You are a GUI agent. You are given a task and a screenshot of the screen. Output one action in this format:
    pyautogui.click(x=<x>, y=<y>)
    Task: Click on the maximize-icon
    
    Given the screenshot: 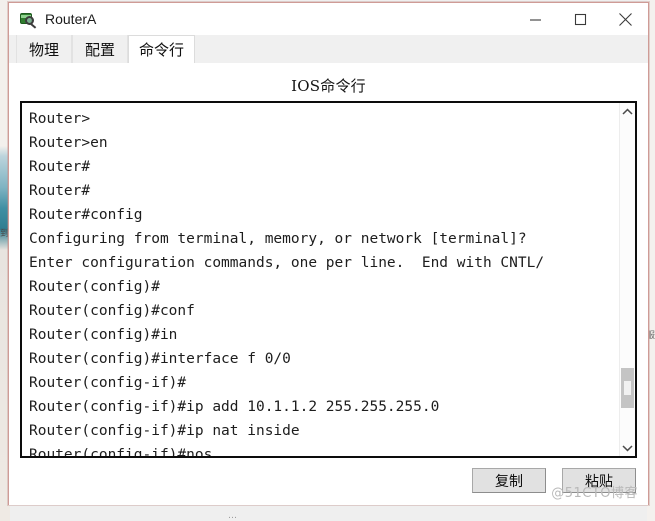 What is the action you would take?
    pyautogui.click(x=580, y=19)
    